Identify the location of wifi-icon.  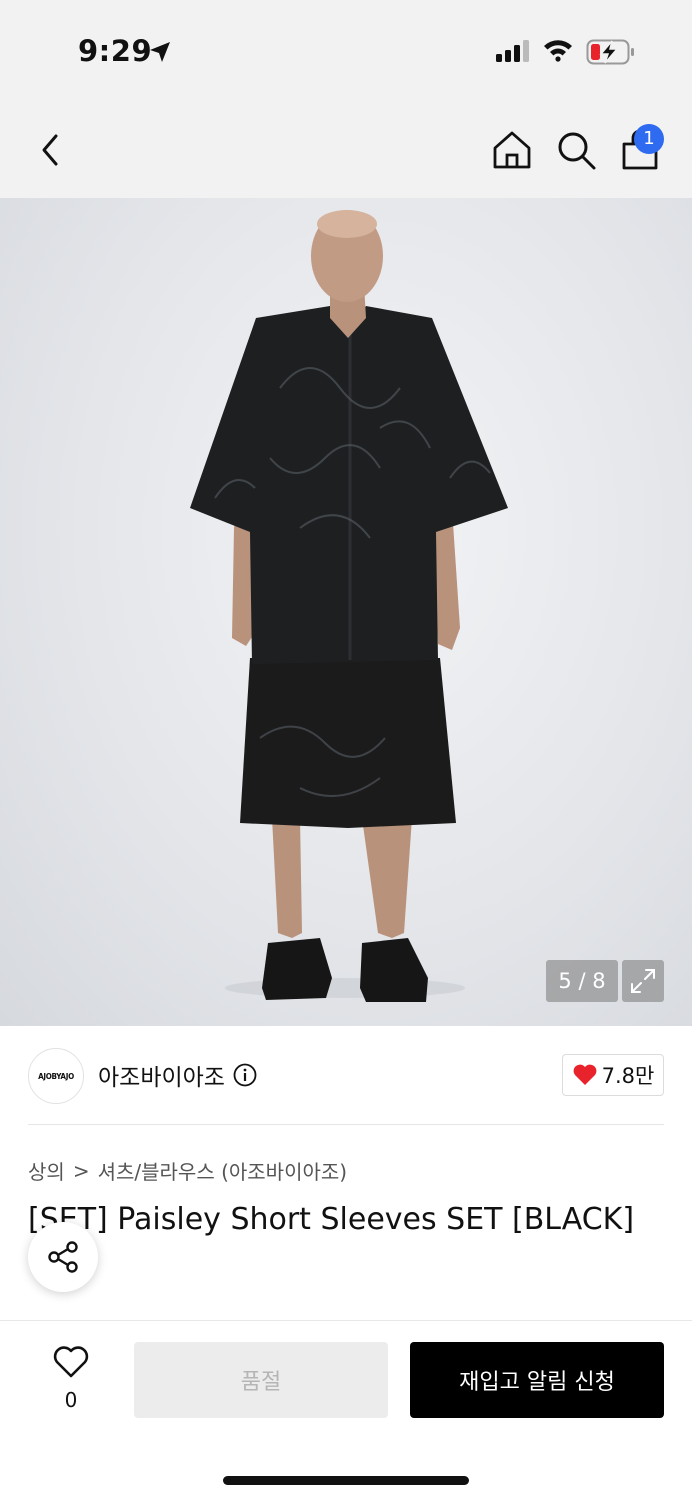
(558, 51).